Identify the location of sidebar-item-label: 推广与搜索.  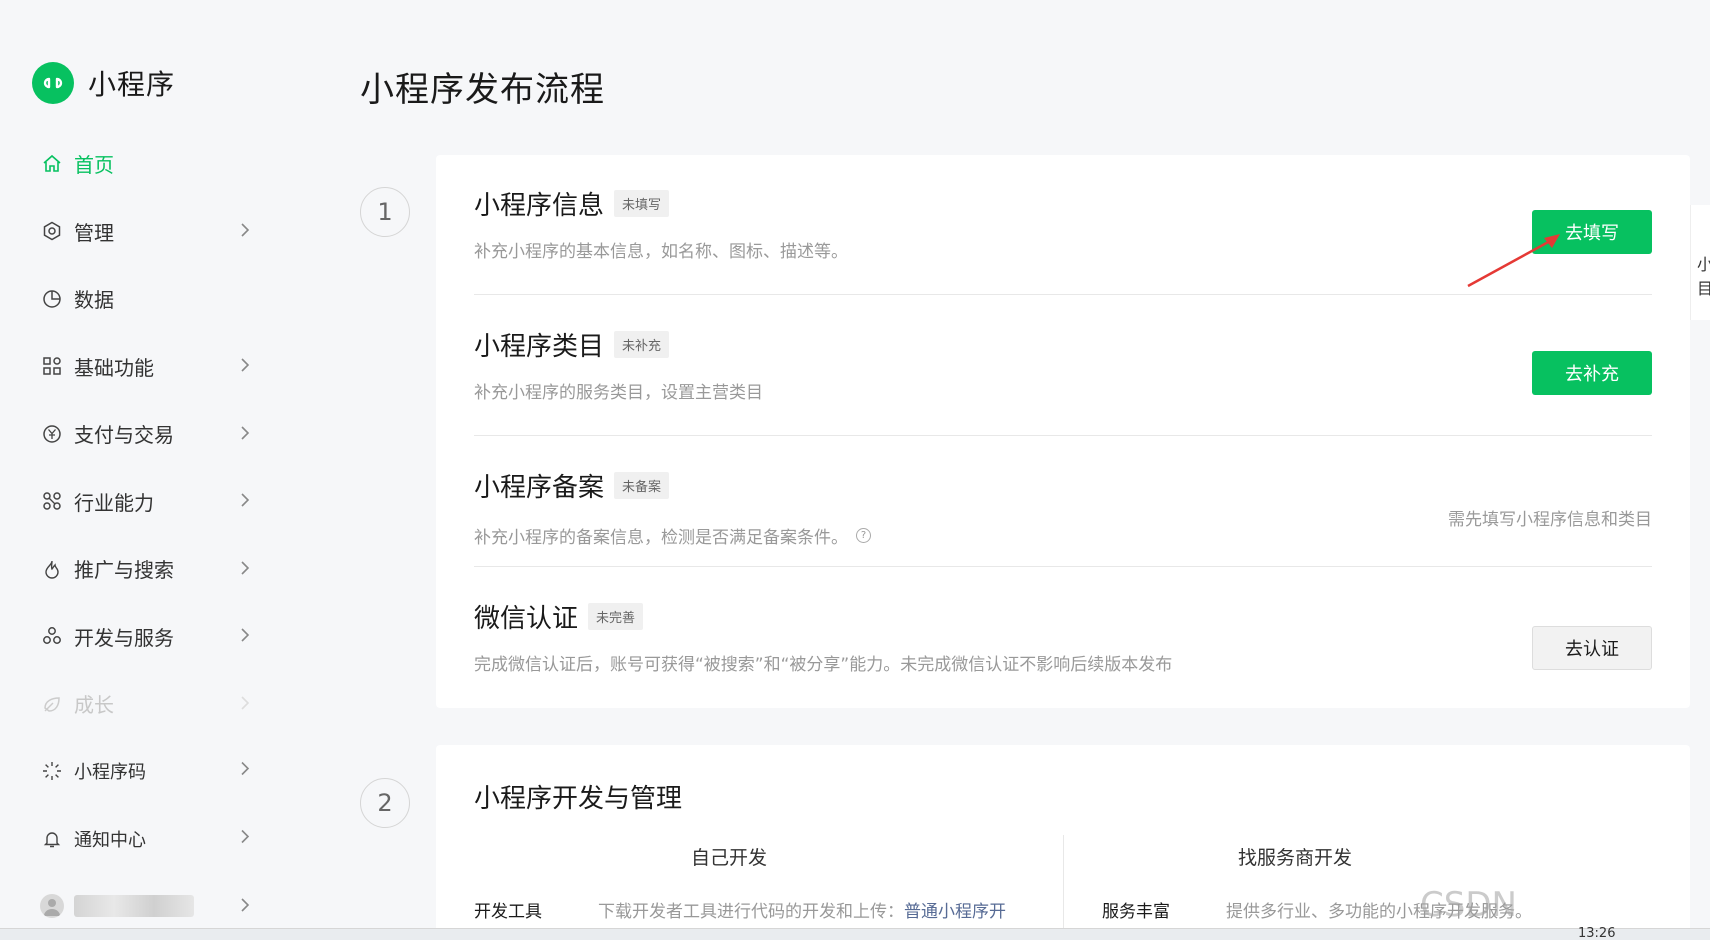
(124, 570).